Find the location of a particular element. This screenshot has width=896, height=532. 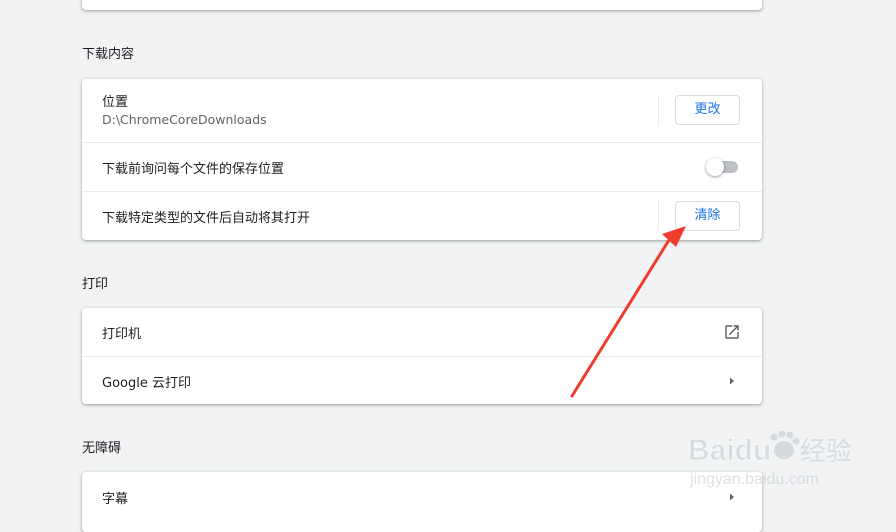

paw-icon is located at coordinates (785, 444).